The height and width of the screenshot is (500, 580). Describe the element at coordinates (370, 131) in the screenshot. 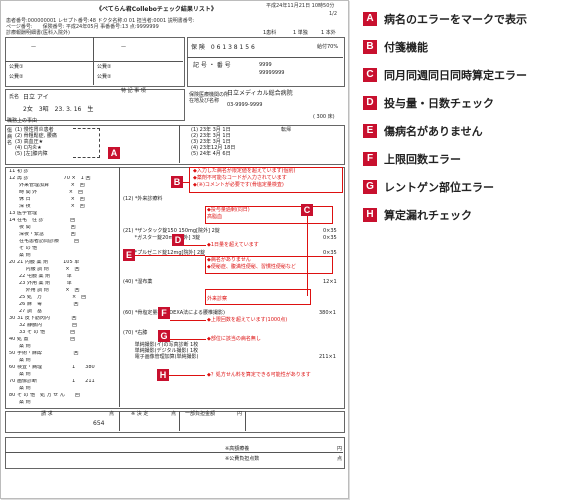

I see `legend-badge-e: E` at that location.